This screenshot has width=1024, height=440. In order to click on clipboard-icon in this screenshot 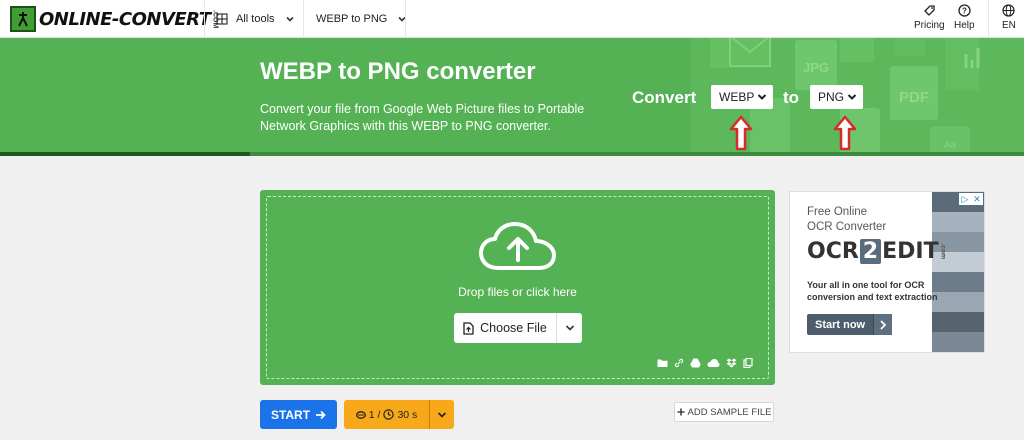, I will do `click(748, 363)`.